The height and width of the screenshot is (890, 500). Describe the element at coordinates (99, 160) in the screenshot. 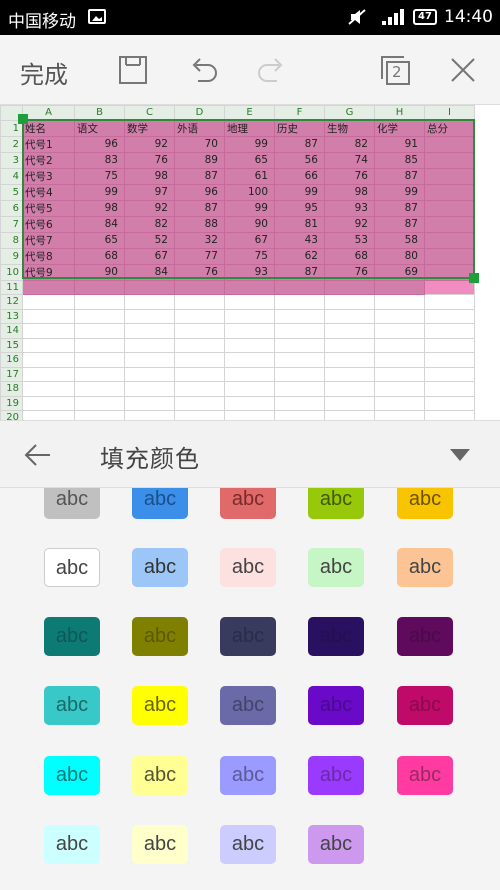

I see `cell: 83` at that location.